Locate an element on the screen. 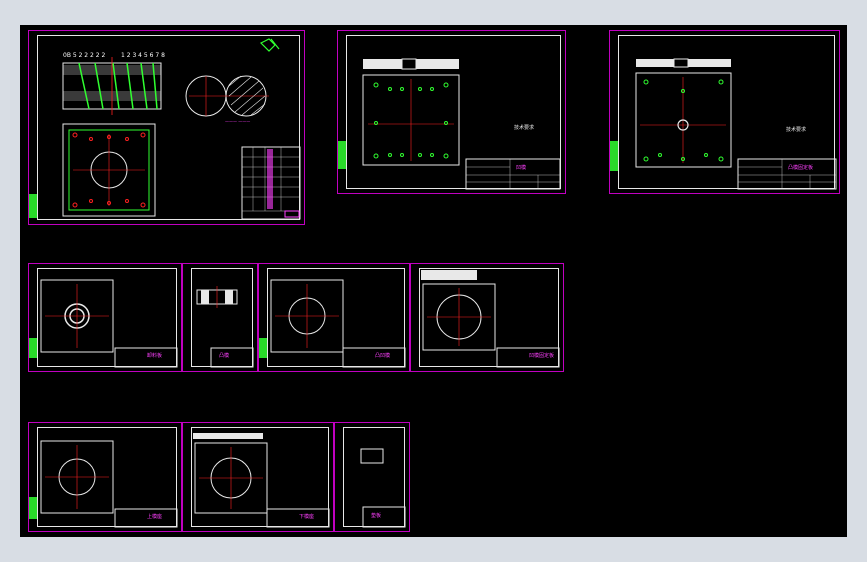 Image resolution: width=867 pixels, height=562 pixels. part-title: 下模座 is located at coordinates (307, 517).